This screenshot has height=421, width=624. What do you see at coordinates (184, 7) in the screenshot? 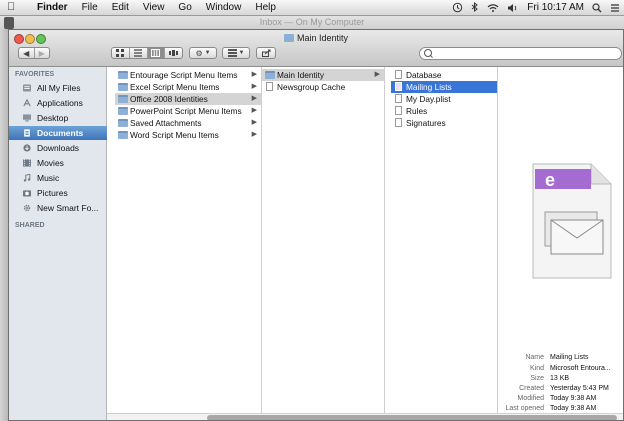
I see `menu-go: Go` at bounding box center [184, 7].